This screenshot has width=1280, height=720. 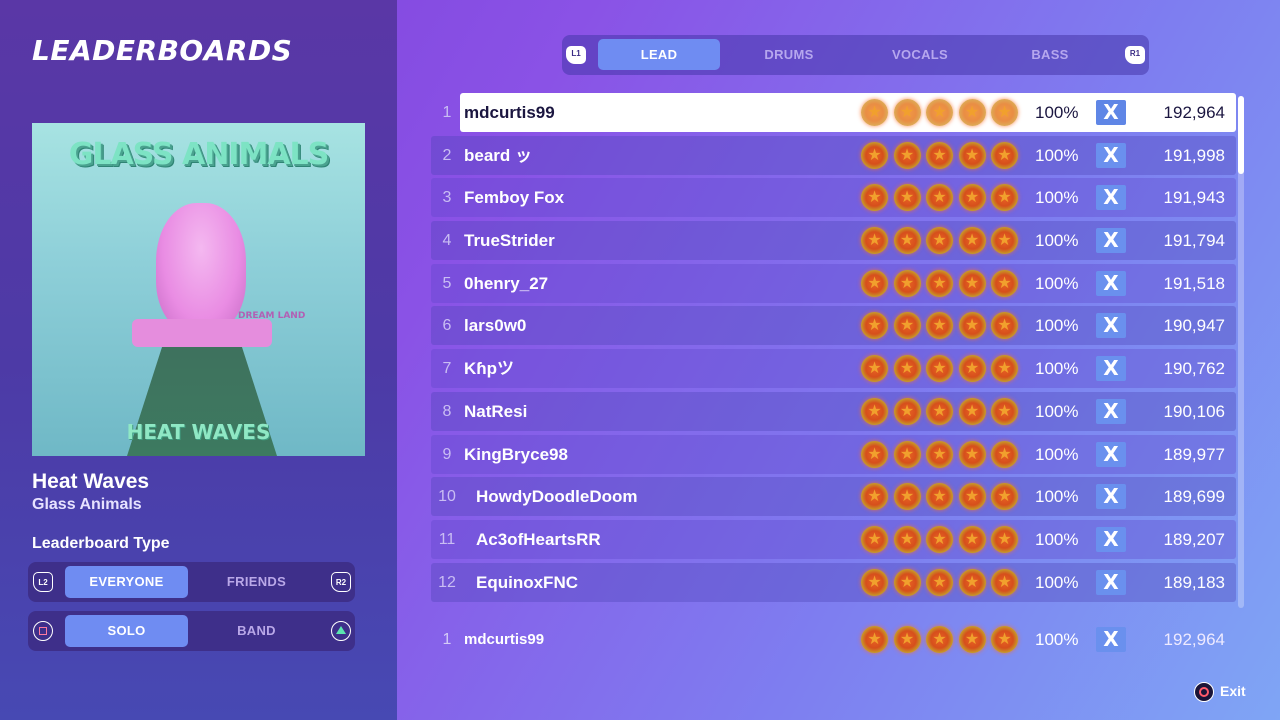 What do you see at coordinates (126, 582) in the screenshot?
I see `scope-everyone-option: EVERYONE` at bounding box center [126, 582].